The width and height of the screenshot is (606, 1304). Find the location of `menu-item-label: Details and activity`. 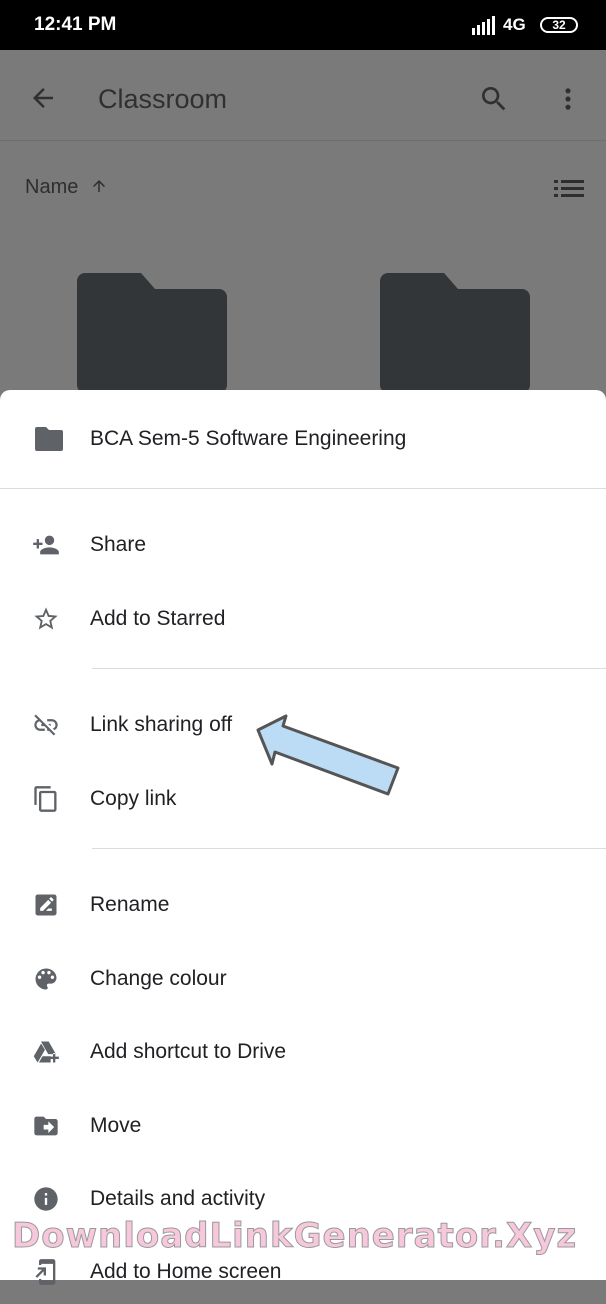

menu-item-label: Details and activity is located at coordinates (178, 1198).